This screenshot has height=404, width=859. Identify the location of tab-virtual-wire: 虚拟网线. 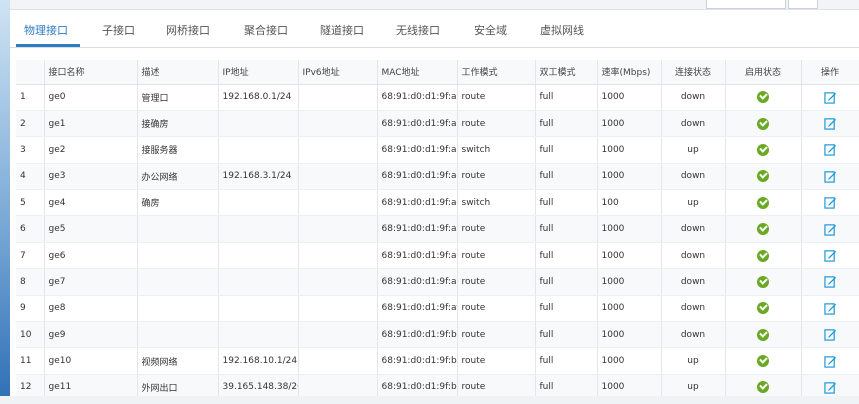
(562, 30).